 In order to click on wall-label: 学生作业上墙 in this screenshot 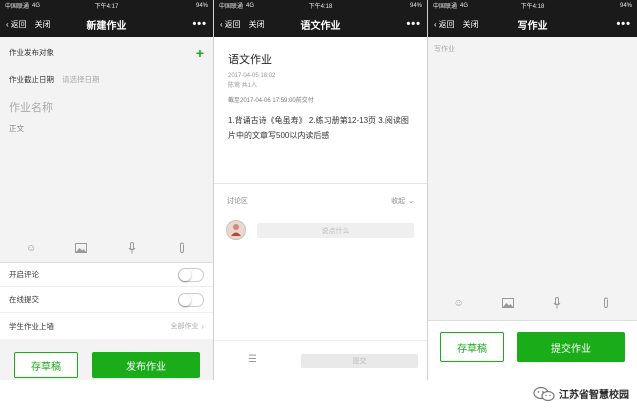, I will do `click(31, 326)`.